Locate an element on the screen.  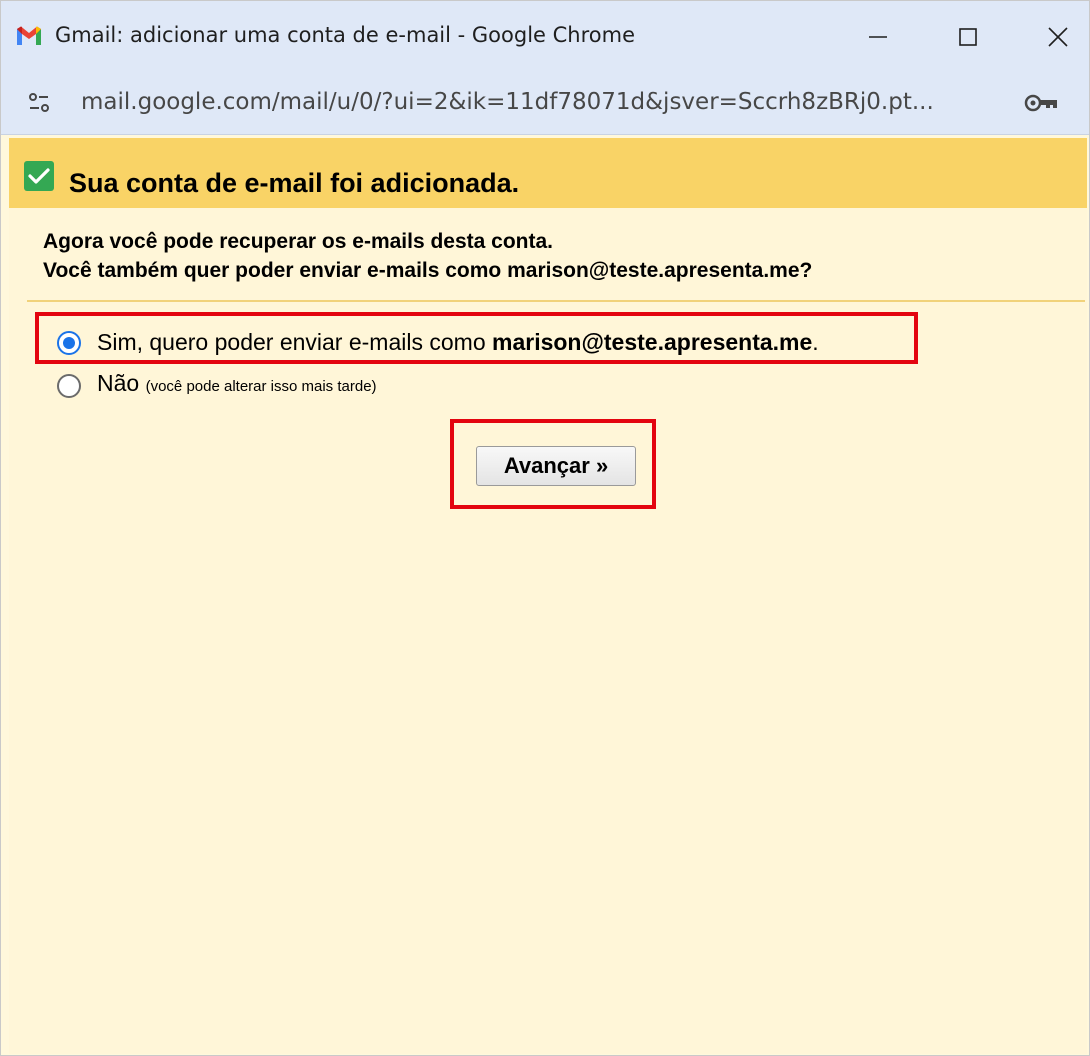
close-icon is located at coordinates (1058, 37).